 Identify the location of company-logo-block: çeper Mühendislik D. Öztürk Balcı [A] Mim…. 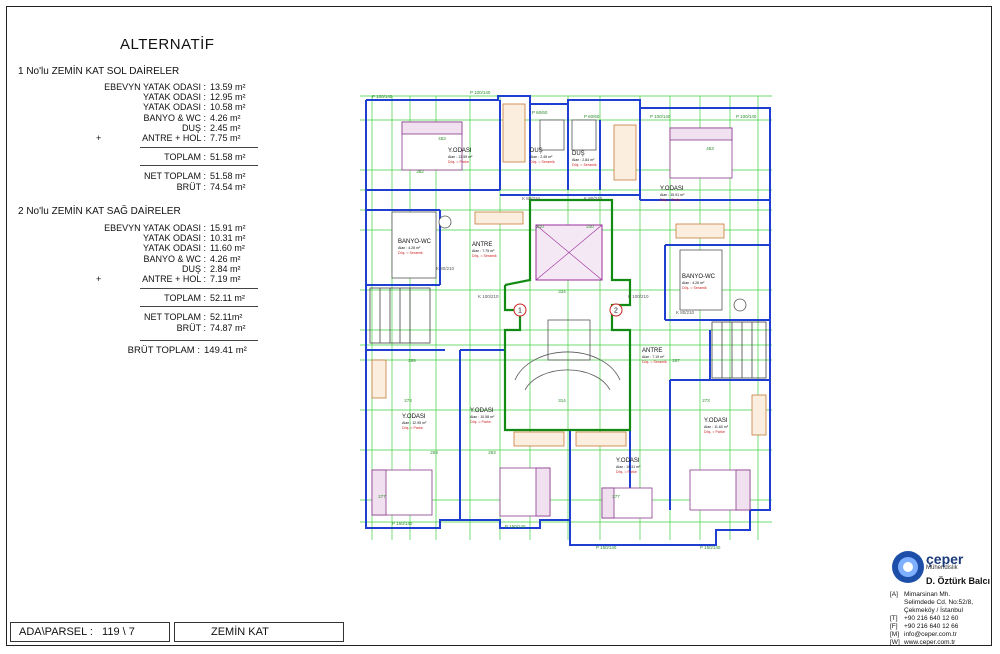
(938, 593).